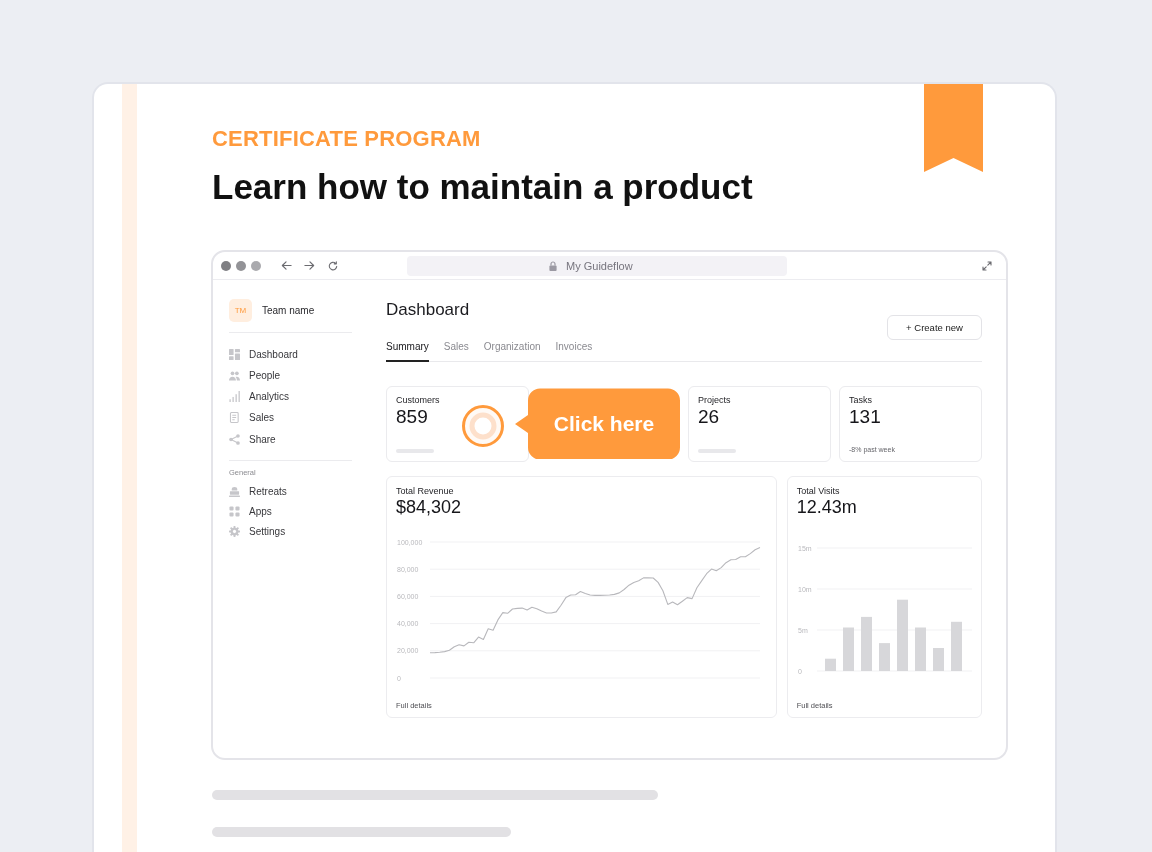 This screenshot has height=852, width=1152. What do you see at coordinates (574, 351) in the screenshot?
I see `tab: Invoices` at bounding box center [574, 351].